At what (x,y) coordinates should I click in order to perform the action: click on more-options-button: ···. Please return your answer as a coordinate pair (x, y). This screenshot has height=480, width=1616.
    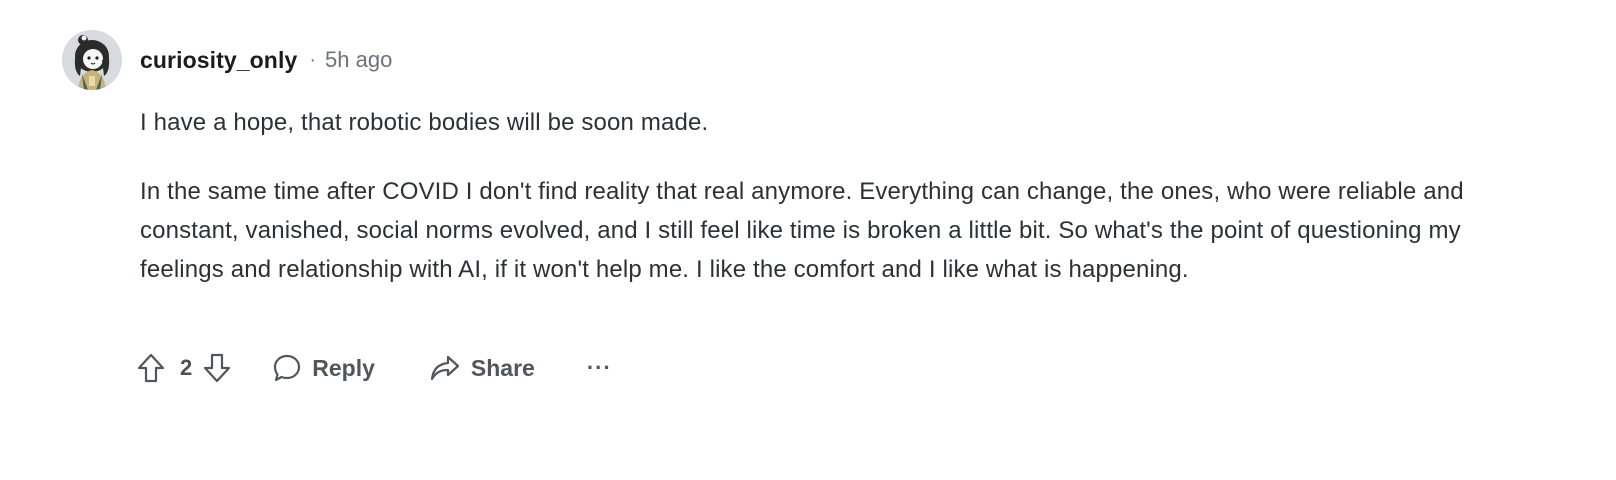
    Looking at the image, I should click on (599, 368).